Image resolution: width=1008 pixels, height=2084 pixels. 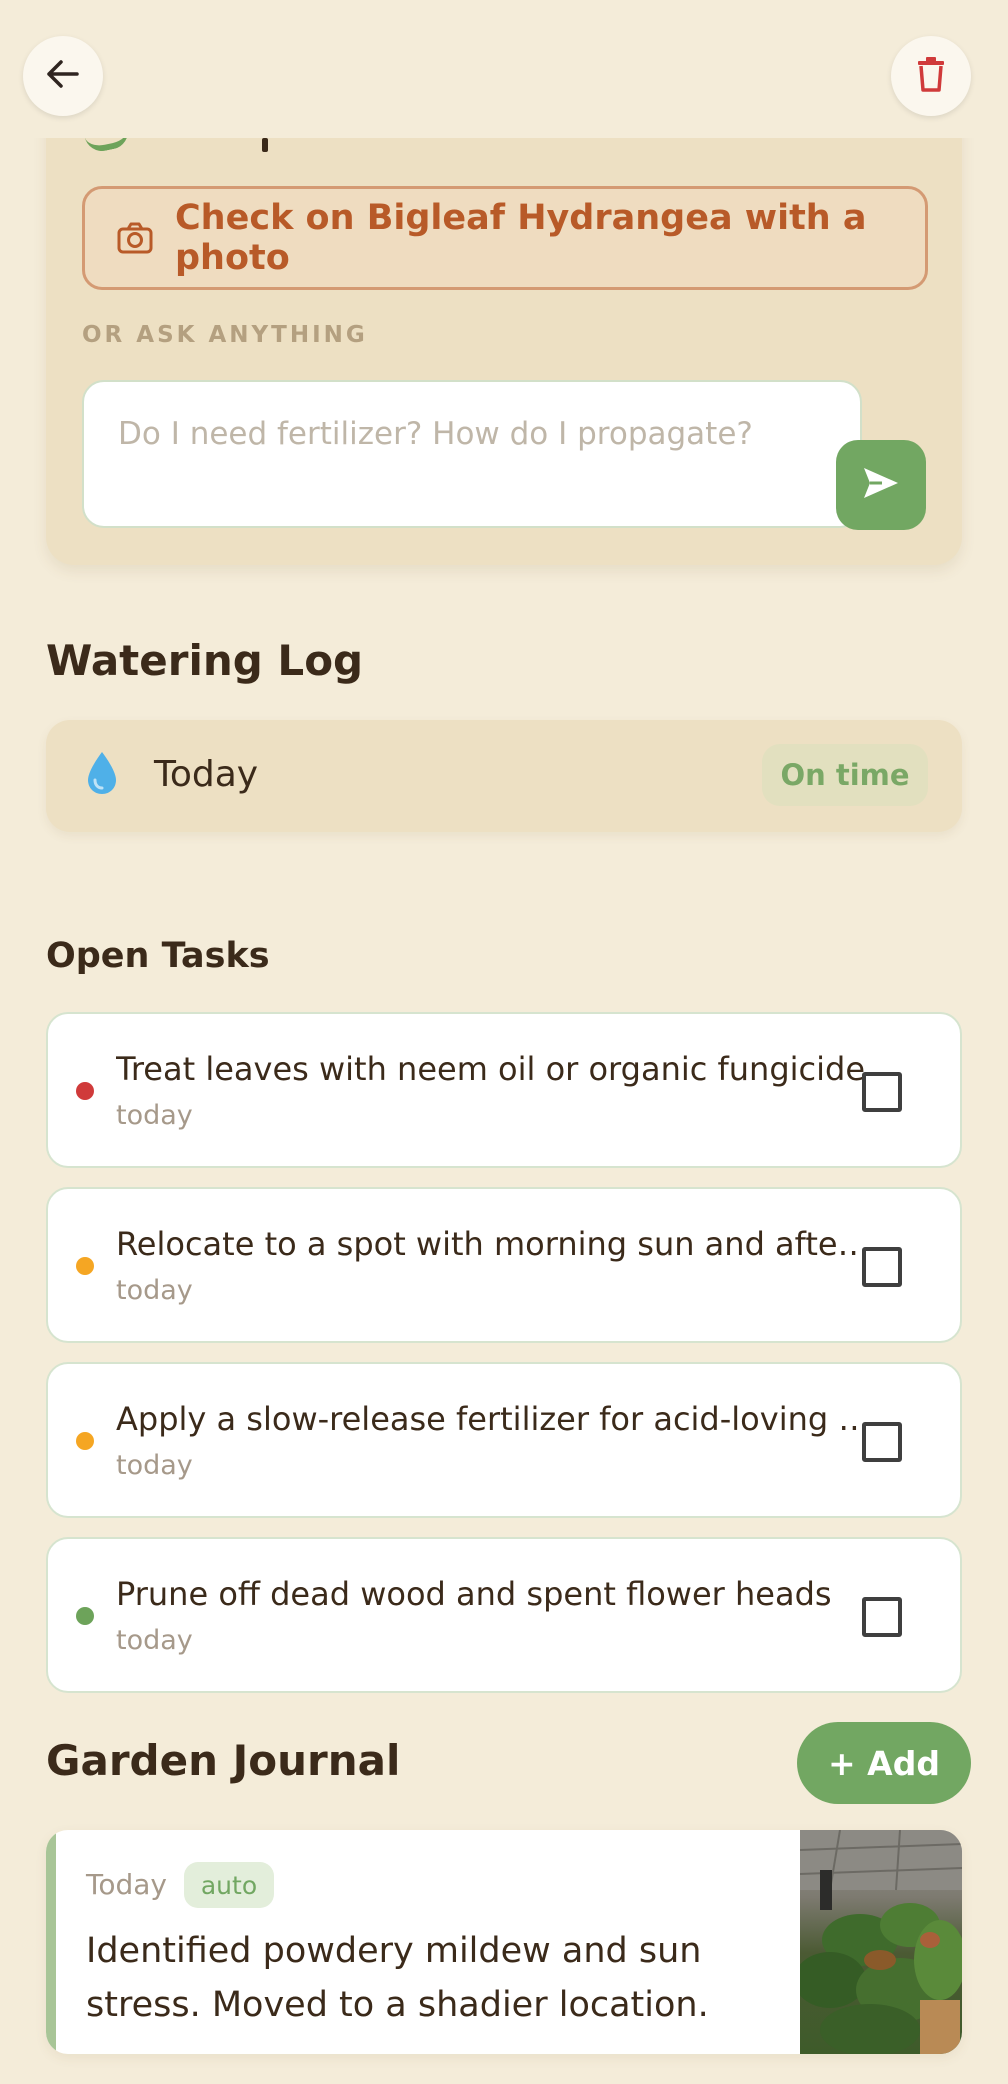 I want to click on watering-log-entry: Today On time, so click(x=504, y=776).